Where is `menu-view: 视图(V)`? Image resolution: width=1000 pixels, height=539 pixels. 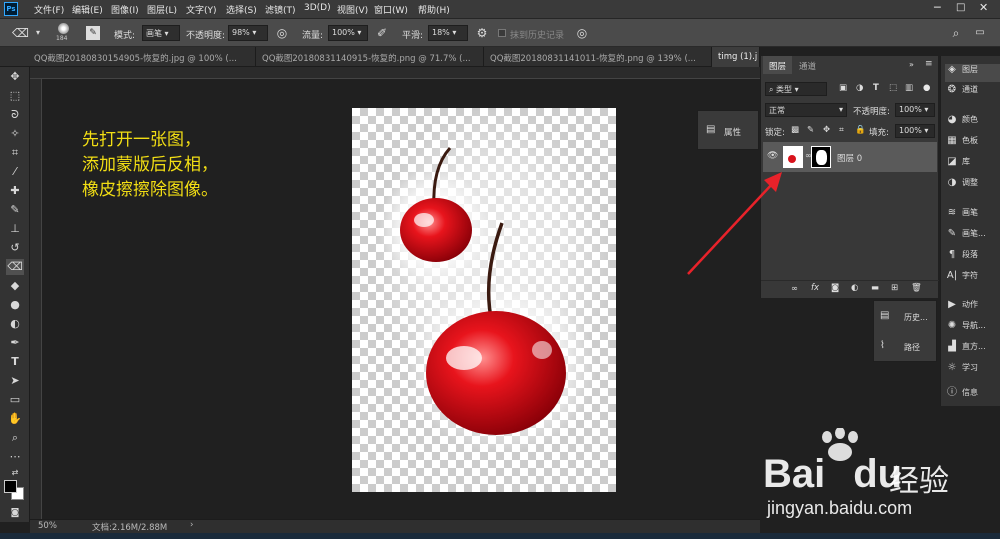 menu-view: 视图(V) is located at coordinates (352, 9).